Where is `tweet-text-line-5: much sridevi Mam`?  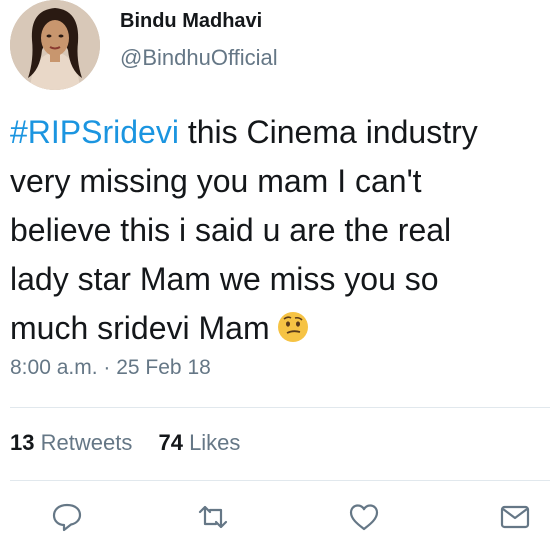
tweet-text-line-5: much sridevi Mam is located at coordinates (277, 328).